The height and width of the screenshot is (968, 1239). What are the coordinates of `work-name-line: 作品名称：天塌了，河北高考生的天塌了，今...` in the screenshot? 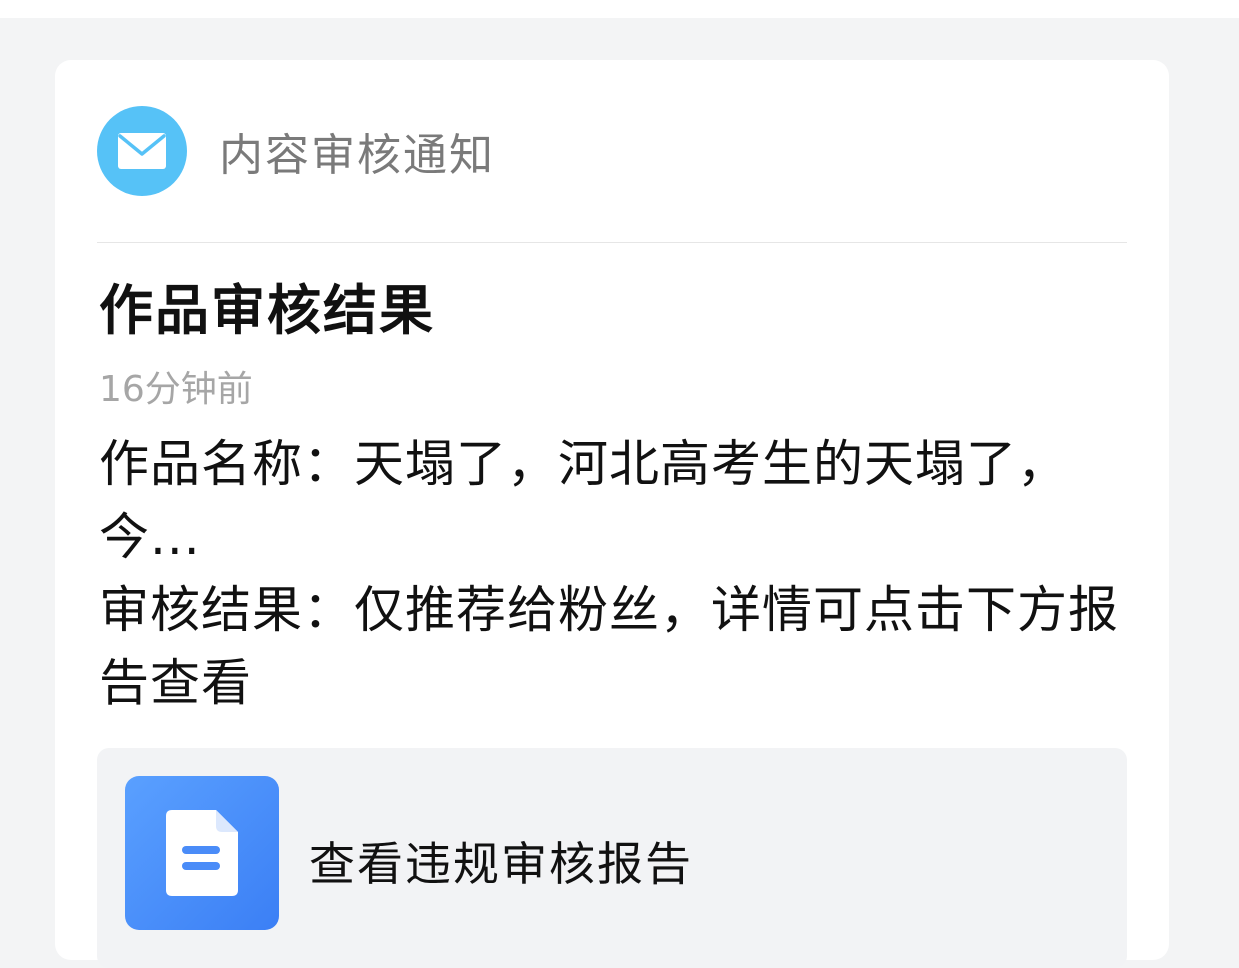 It's located at (583, 500).